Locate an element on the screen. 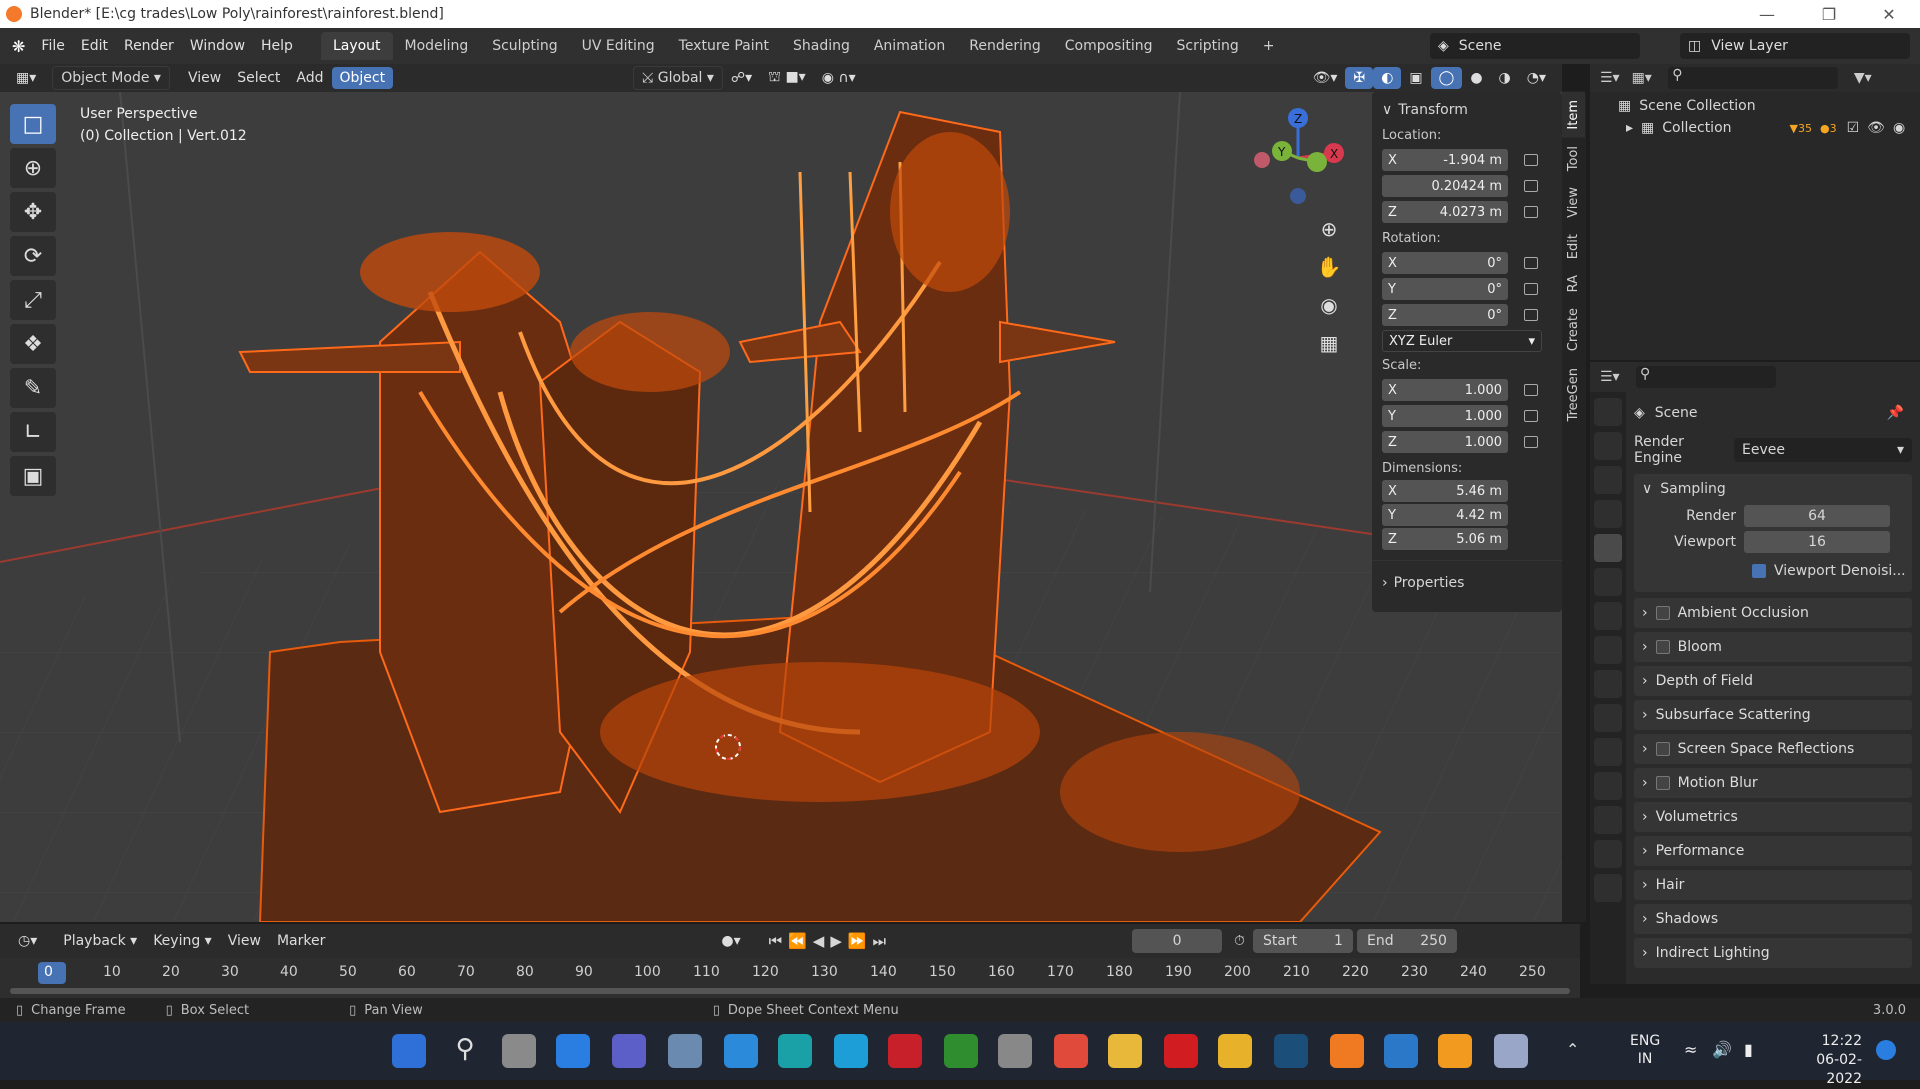 Image resolution: width=1920 pixels, height=1089 pixels. camera-view-icon: ◉ is located at coordinates (1329, 305).